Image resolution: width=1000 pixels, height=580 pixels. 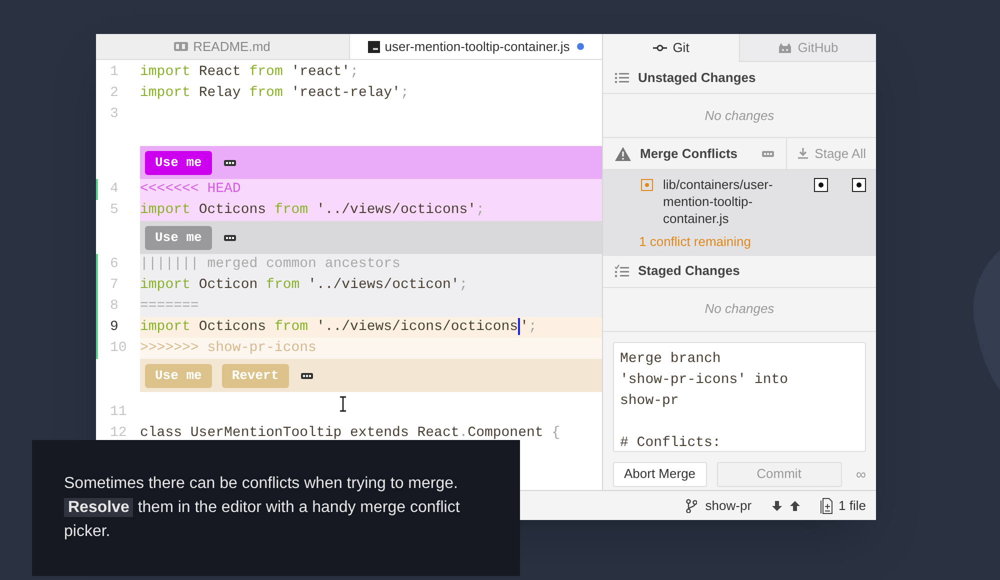 I want to click on section-title: Staged Changes, so click(x=689, y=271).